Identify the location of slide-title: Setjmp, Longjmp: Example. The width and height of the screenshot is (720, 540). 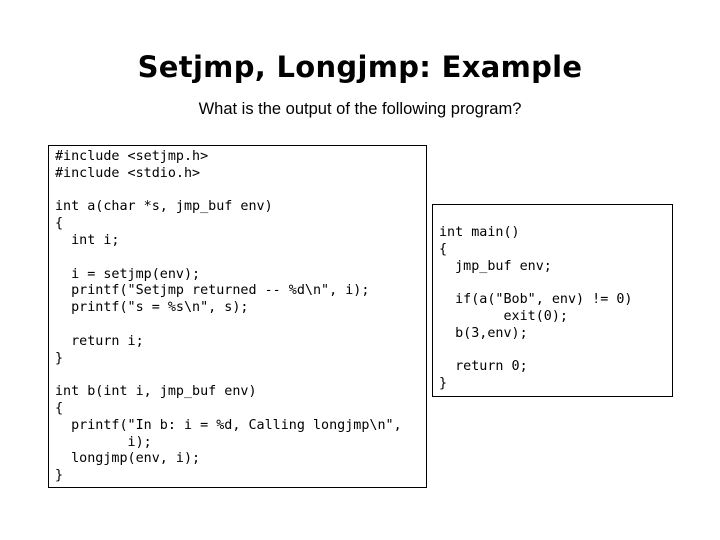
(360, 67).